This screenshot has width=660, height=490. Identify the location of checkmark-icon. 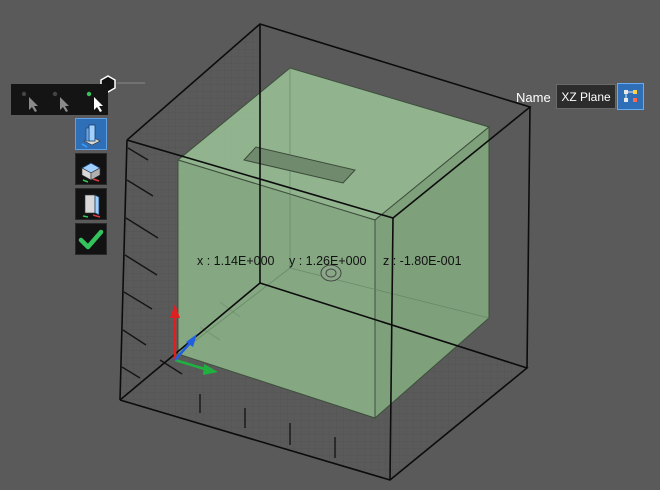
(91, 239).